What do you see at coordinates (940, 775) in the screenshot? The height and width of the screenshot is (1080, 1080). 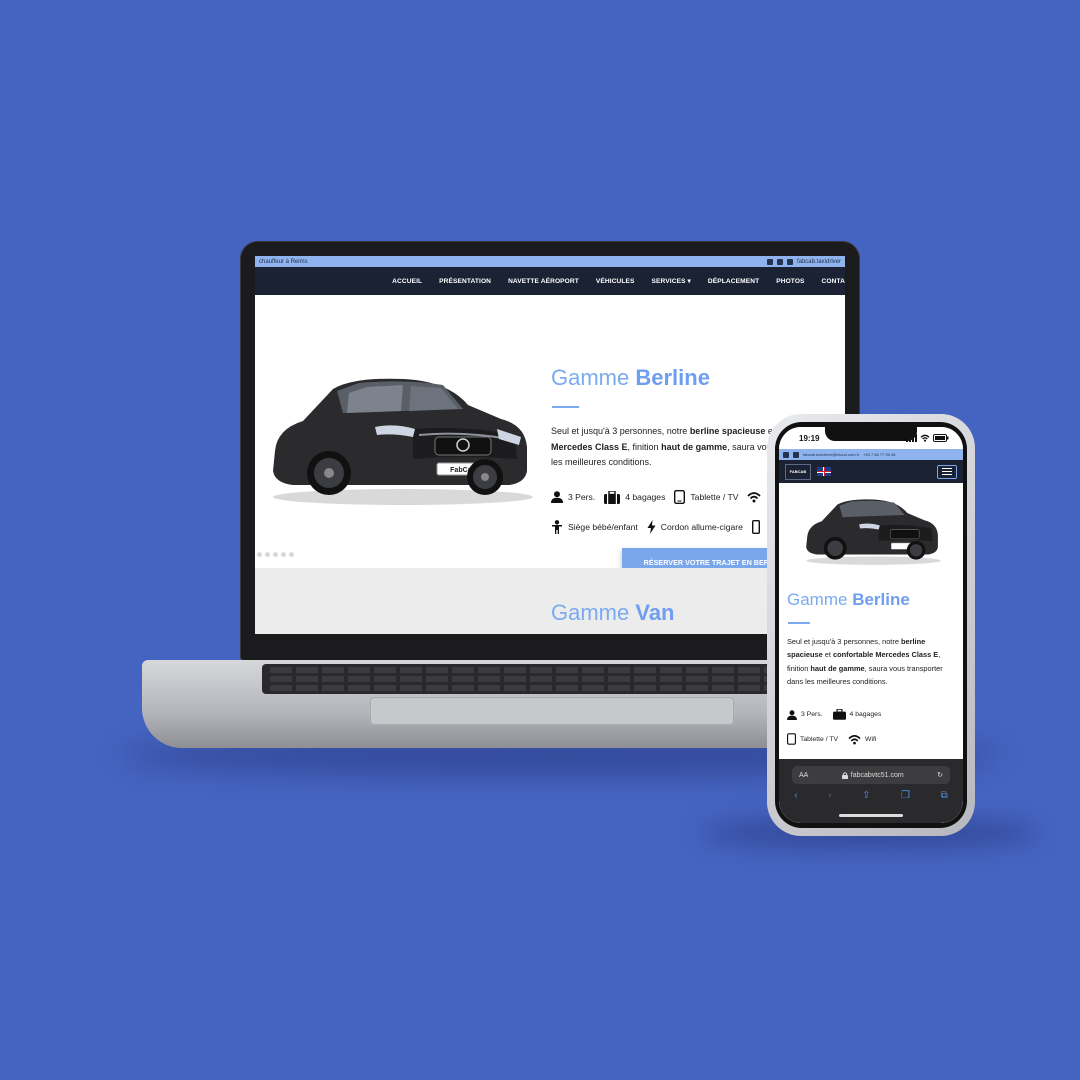 I see `reload-icon: ↻` at bounding box center [940, 775].